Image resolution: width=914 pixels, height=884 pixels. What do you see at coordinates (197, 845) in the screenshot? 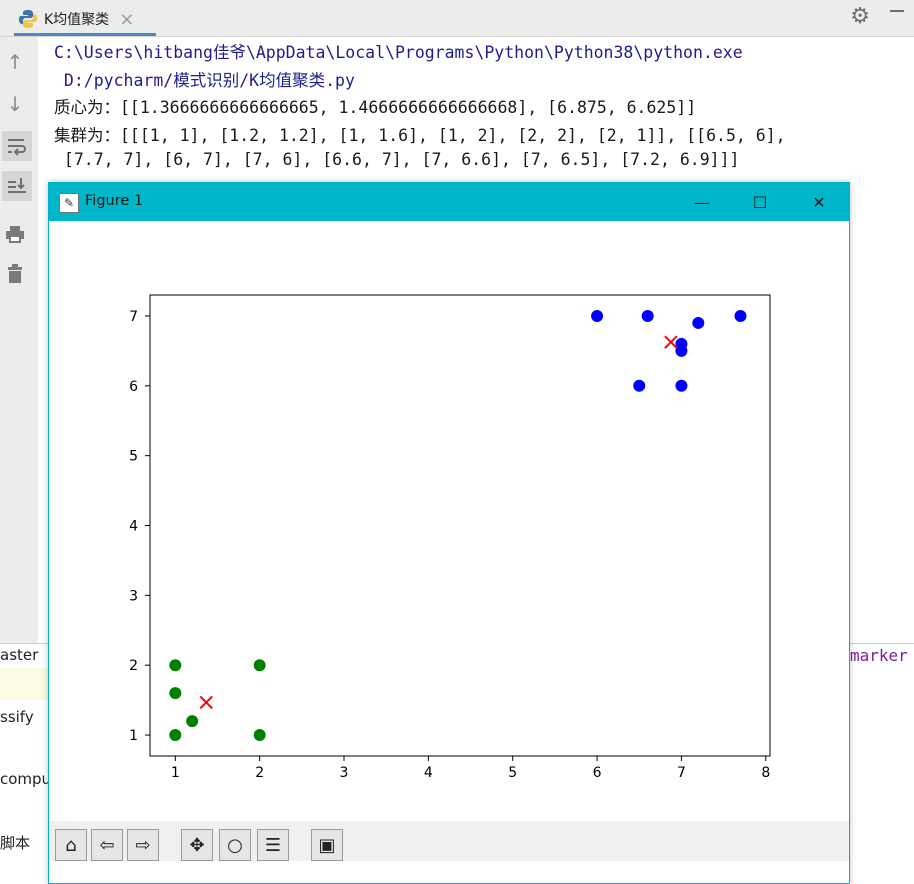
I see `pan-icon: ✥` at bounding box center [197, 845].